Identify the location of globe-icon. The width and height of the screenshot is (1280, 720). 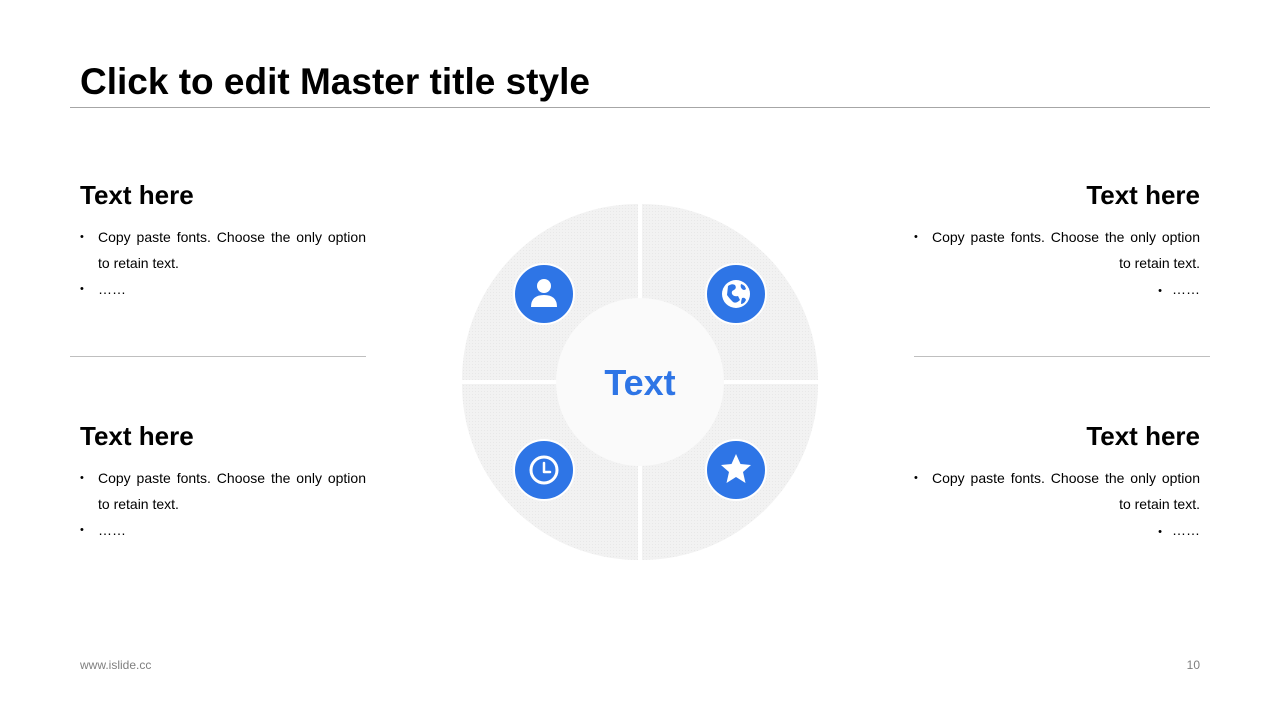
(736, 294).